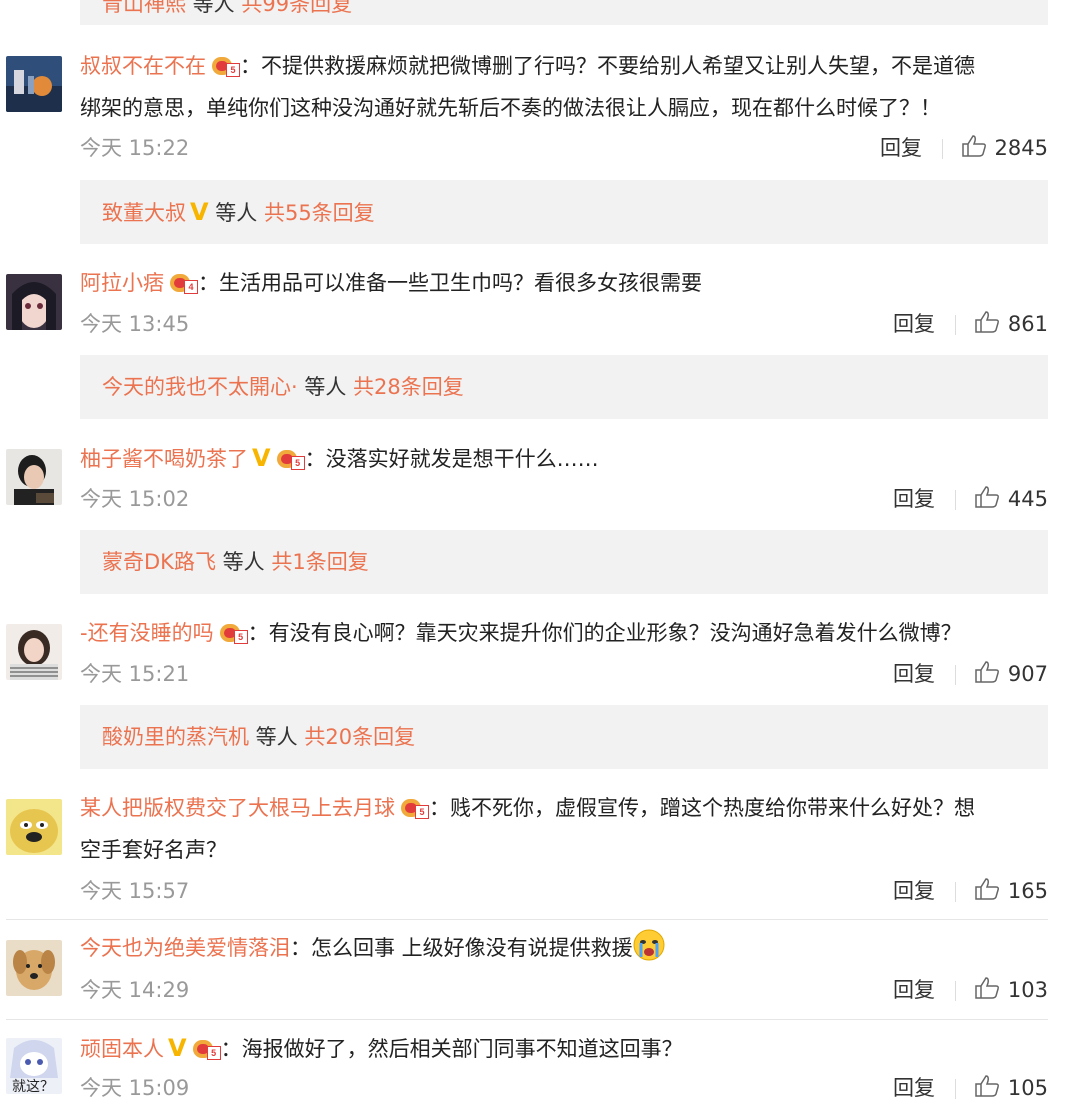  Describe the element at coordinates (144, 8) in the screenshot. I see `reply-summary-name: 青山禅熙` at that location.